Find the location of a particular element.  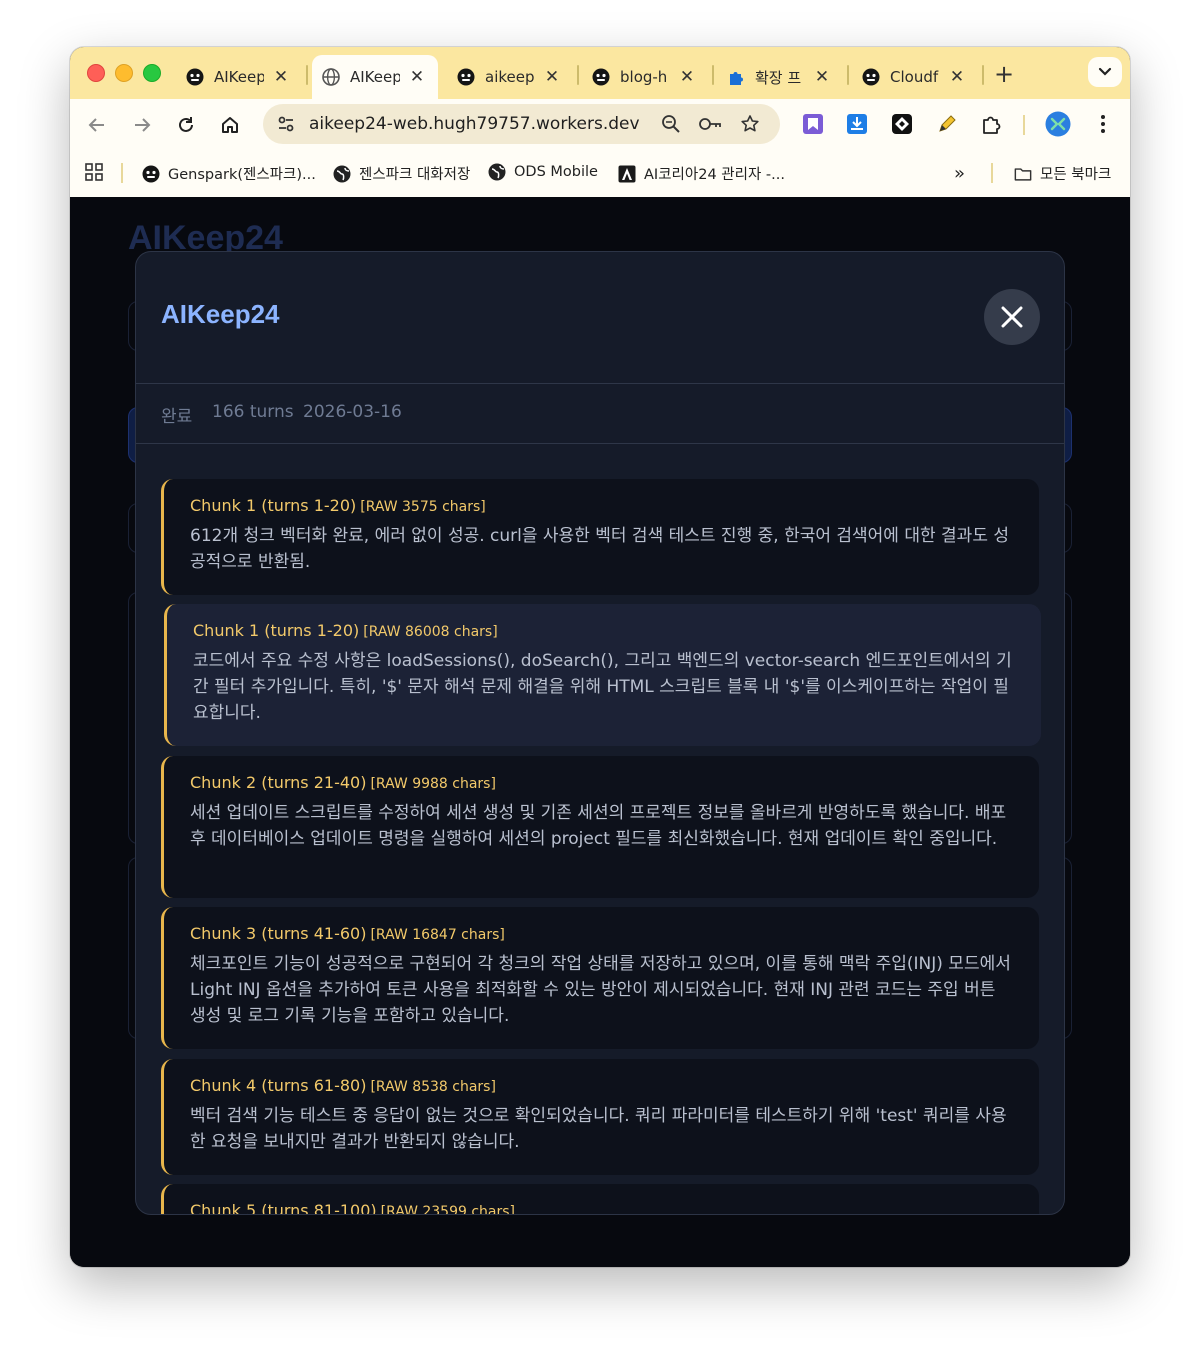

home-icon is located at coordinates (230, 125).